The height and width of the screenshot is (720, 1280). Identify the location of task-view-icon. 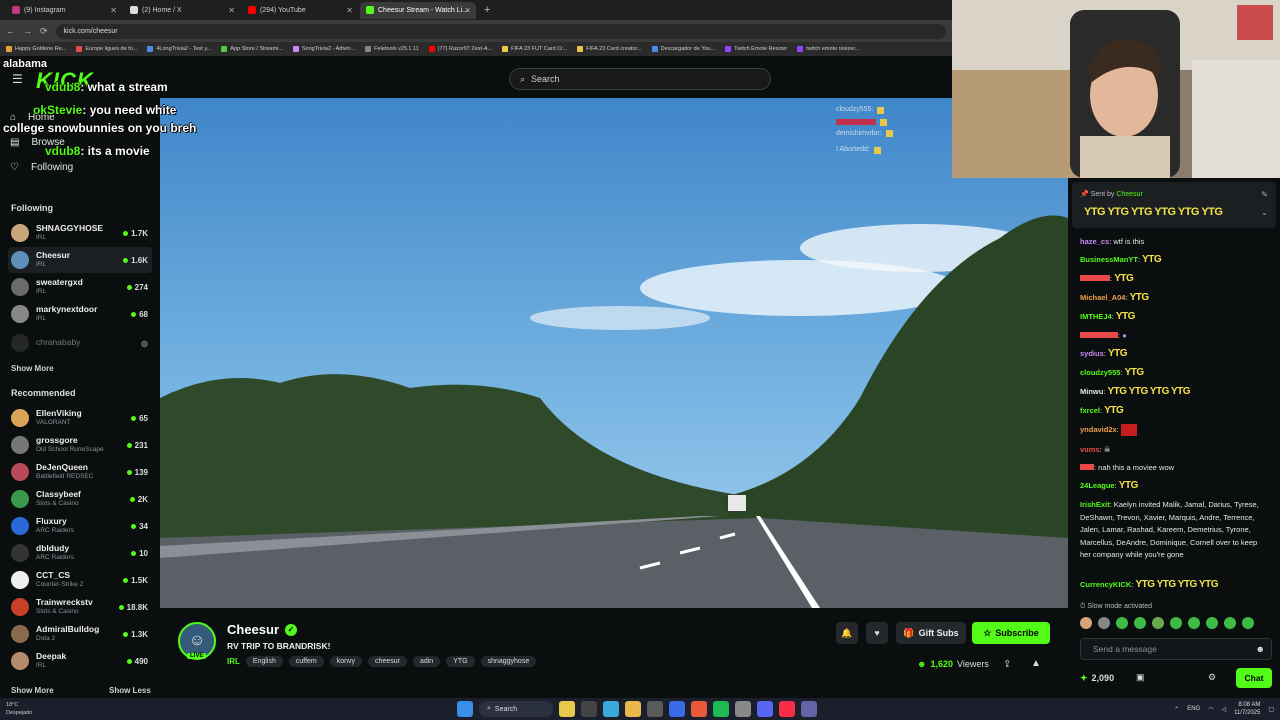
(589, 709).